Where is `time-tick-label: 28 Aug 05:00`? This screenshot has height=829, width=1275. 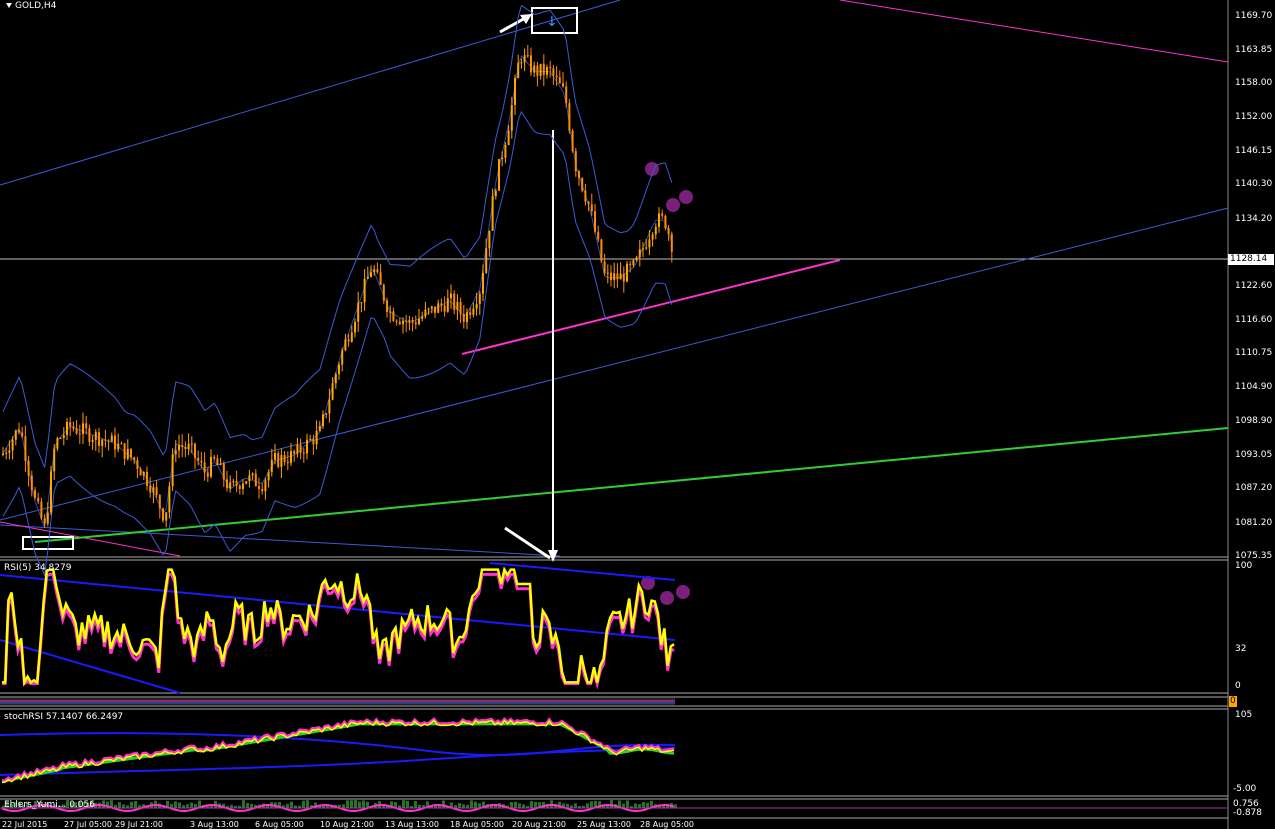 time-tick-label: 28 Aug 05:00 is located at coordinates (667, 824).